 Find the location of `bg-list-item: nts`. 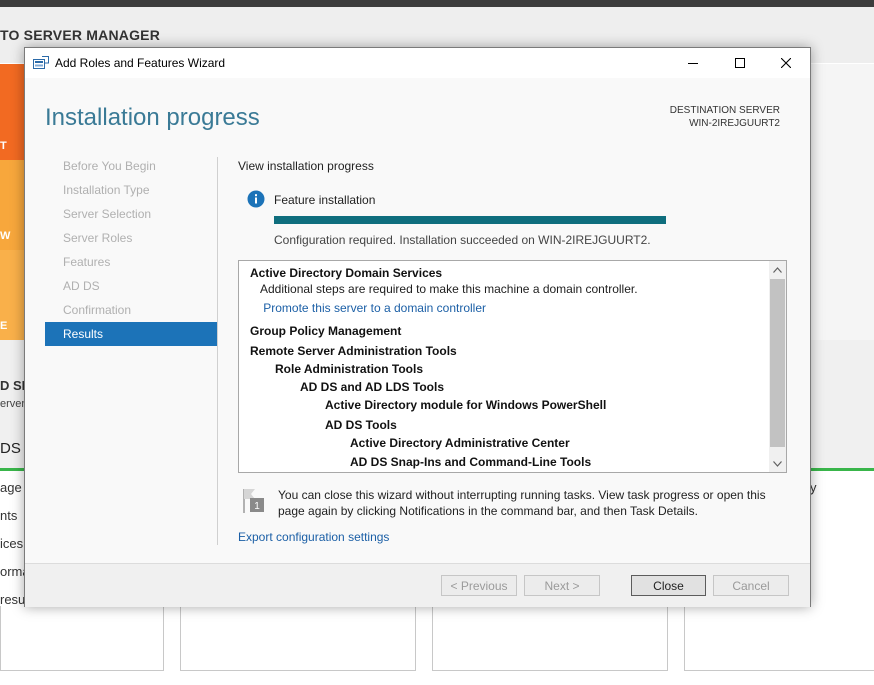

bg-list-item: nts is located at coordinates (8, 515).